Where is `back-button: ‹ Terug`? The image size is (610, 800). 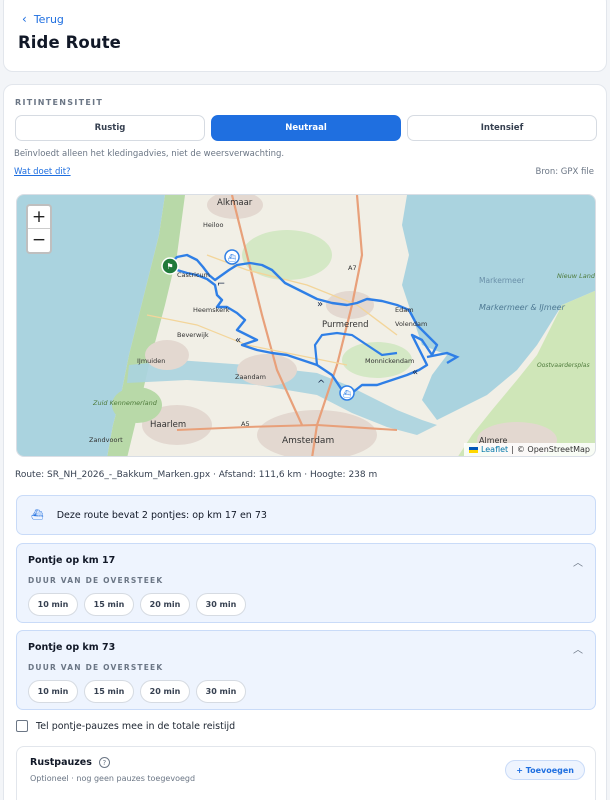
back-button: ‹ Terug is located at coordinates (43, 19).